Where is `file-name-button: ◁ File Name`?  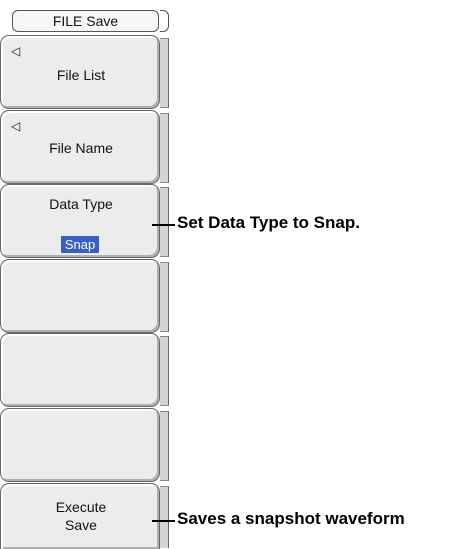 file-name-button: ◁ File Name is located at coordinates (80, 147).